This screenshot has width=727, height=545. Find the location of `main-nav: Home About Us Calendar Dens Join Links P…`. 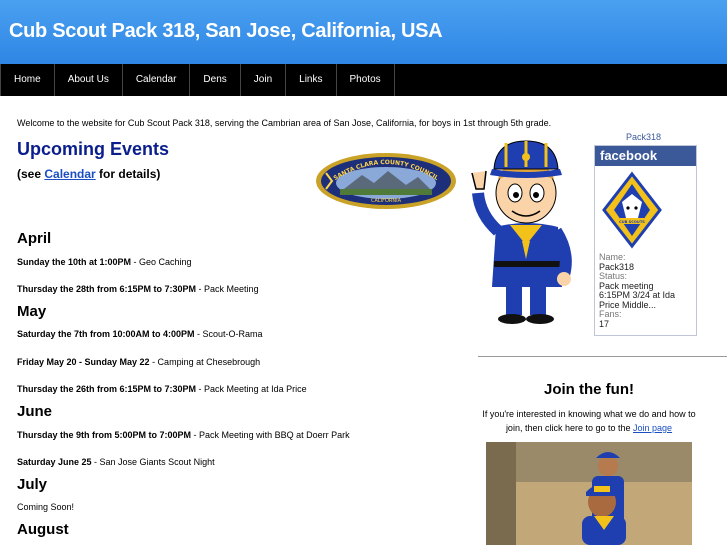

main-nav: Home About Us Calendar Dens Join Links P… is located at coordinates (363, 80).